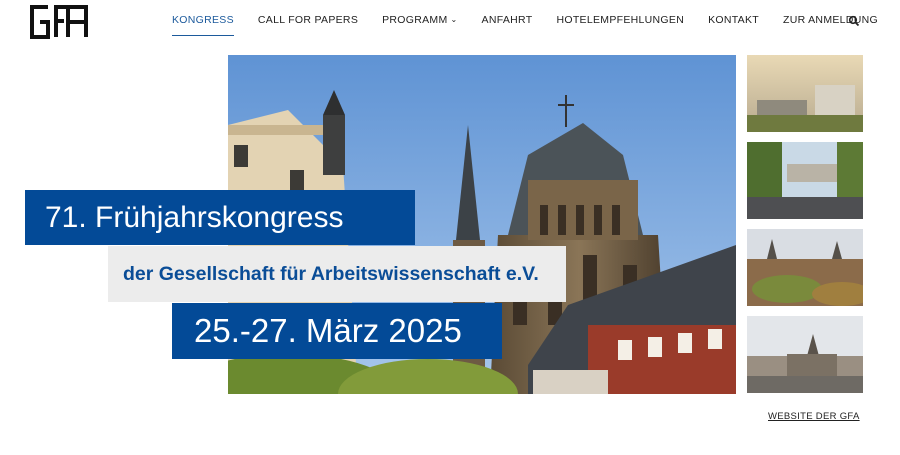  I want to click on thumbnail-image-building, so click(805, 180).